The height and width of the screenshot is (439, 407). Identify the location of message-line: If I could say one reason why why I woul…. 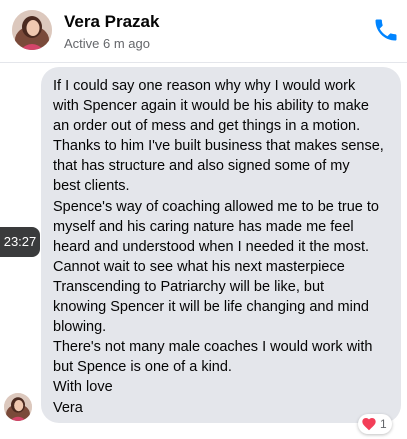
(204, 86).